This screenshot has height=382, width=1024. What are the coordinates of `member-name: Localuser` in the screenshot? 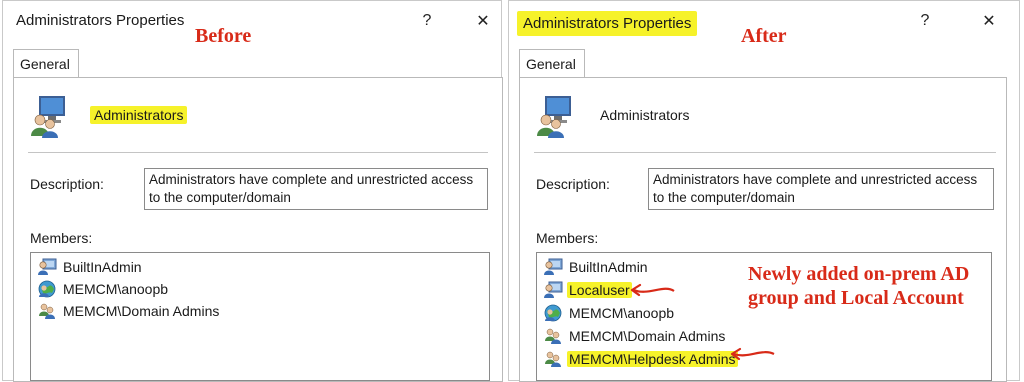 It's located at (599, 290).